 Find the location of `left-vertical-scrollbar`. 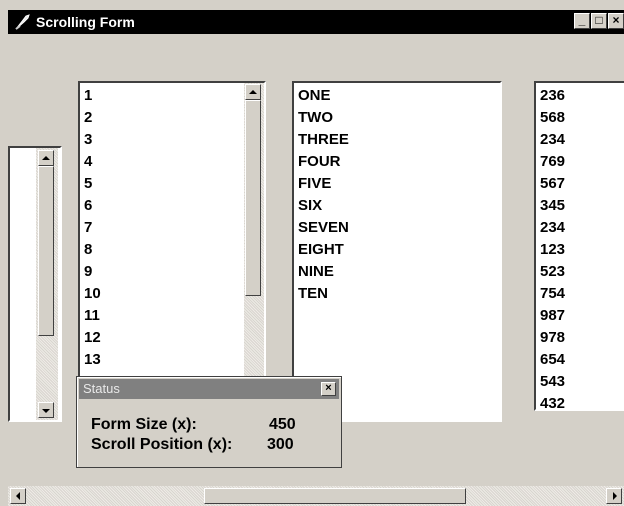

left-vertical-scrollbar is located at coordinates (47, 284).